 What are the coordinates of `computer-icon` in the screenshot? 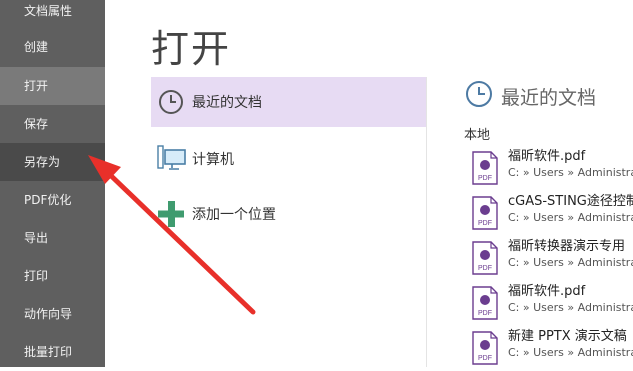 It's located at (171, 157).